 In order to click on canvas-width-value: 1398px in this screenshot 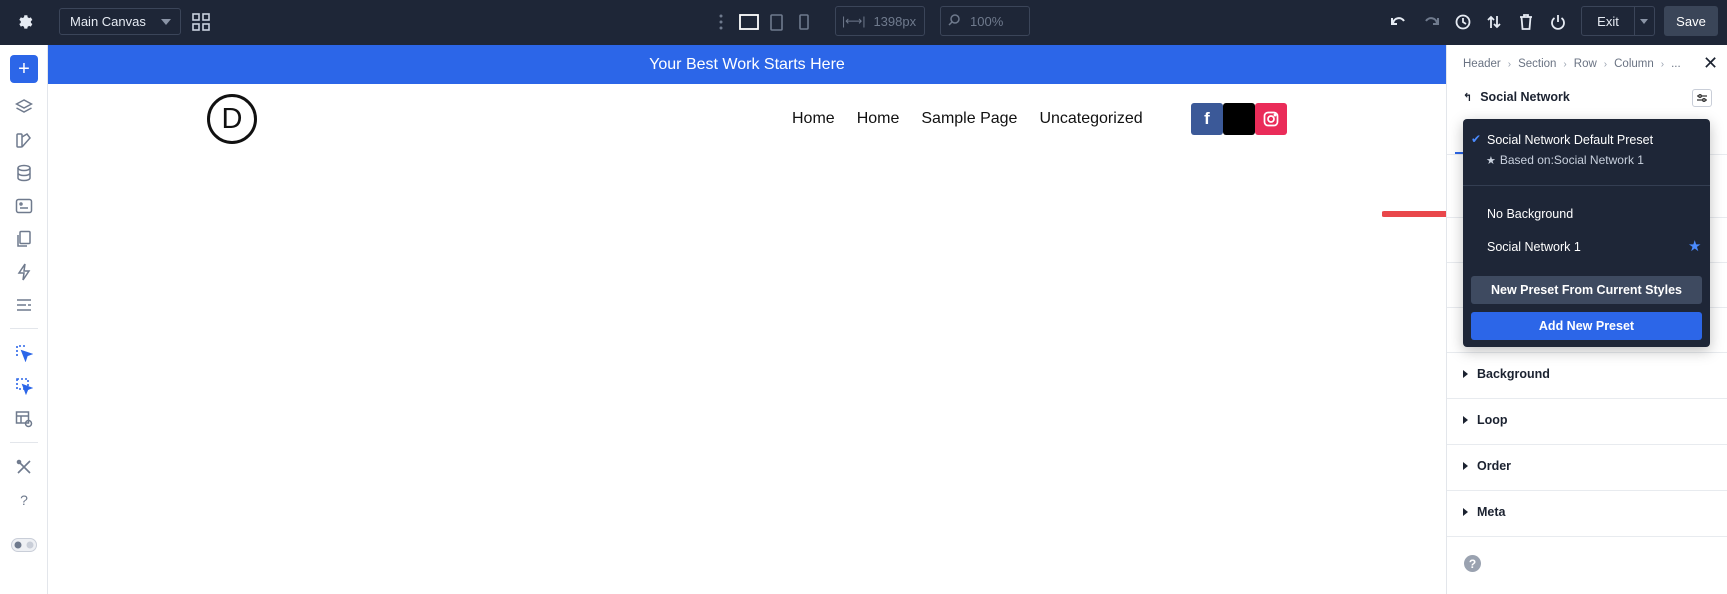, I will do `click(895, 21)`.